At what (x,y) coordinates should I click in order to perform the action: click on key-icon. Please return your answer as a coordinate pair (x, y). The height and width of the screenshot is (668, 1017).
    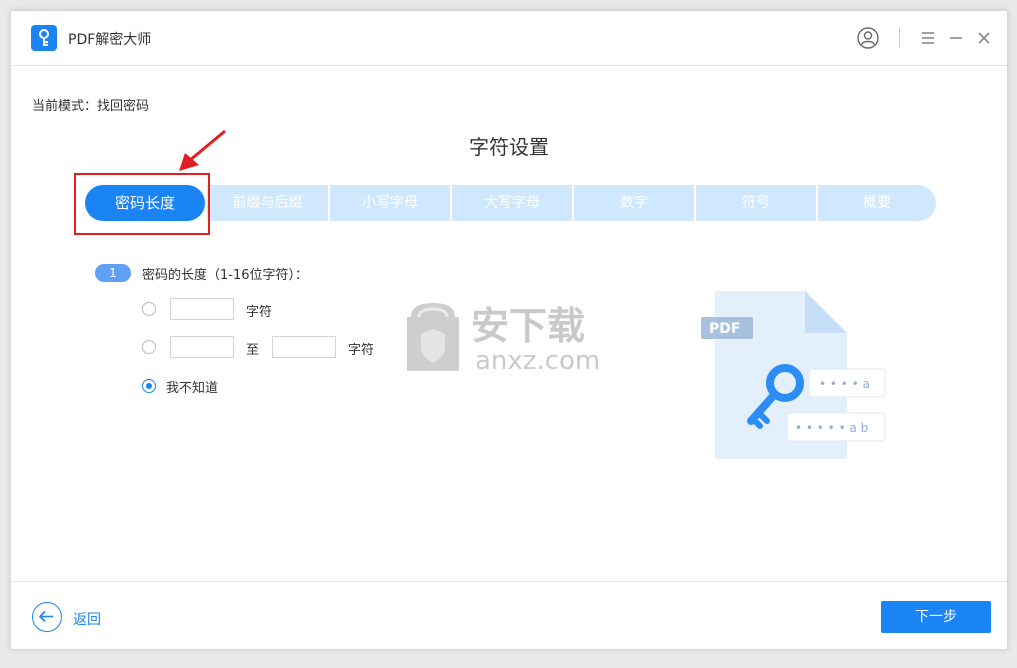
    Looking at the image, I should click on (44, 38).